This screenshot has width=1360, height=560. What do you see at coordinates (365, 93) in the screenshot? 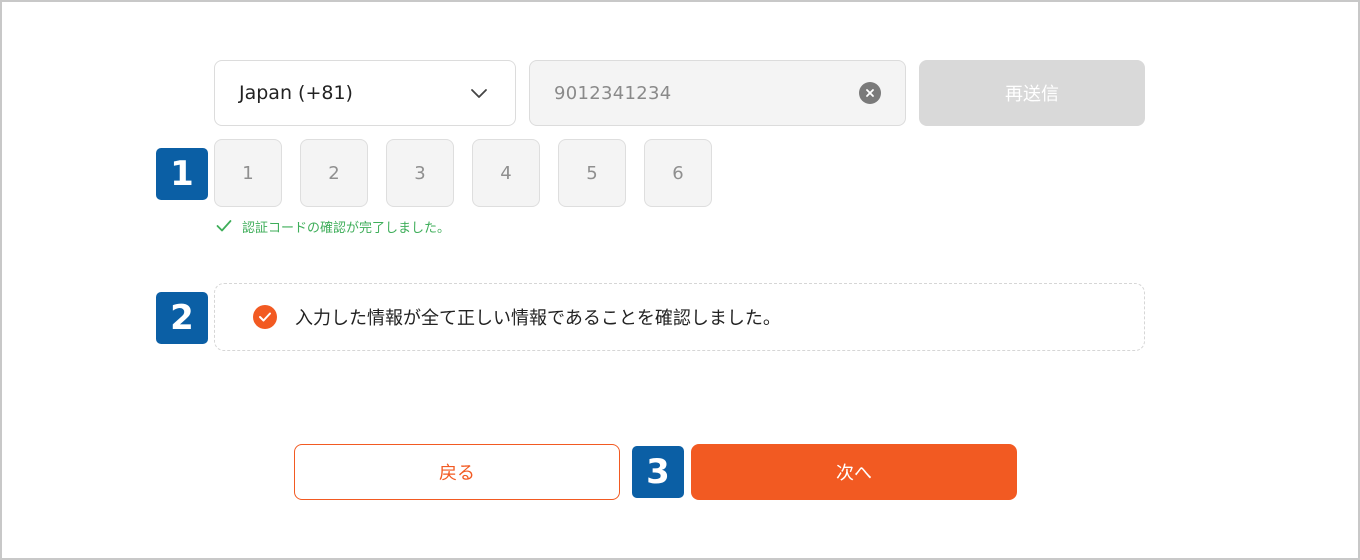
I see `country-select: Japan (+81)` at bounding box center [365, 93].